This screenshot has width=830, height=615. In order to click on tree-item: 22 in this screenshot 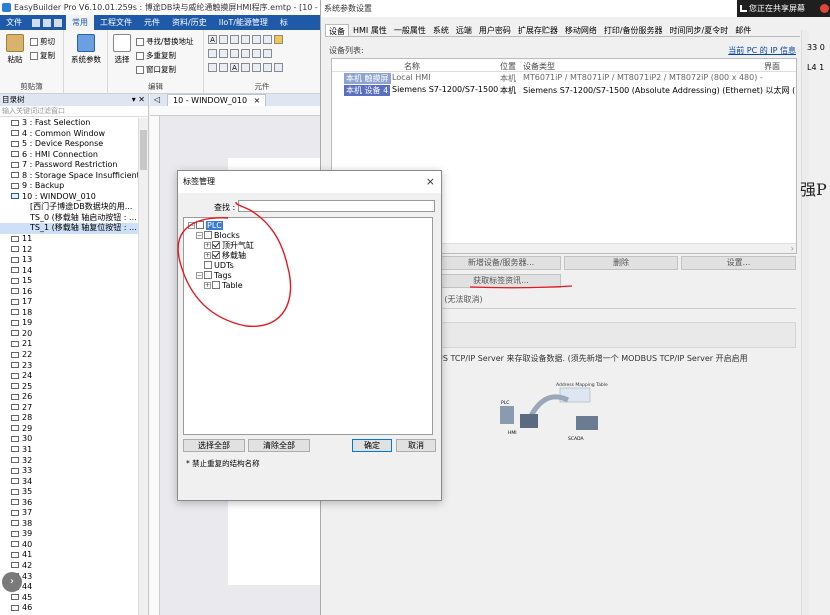, I will do `click(69, 355)`.